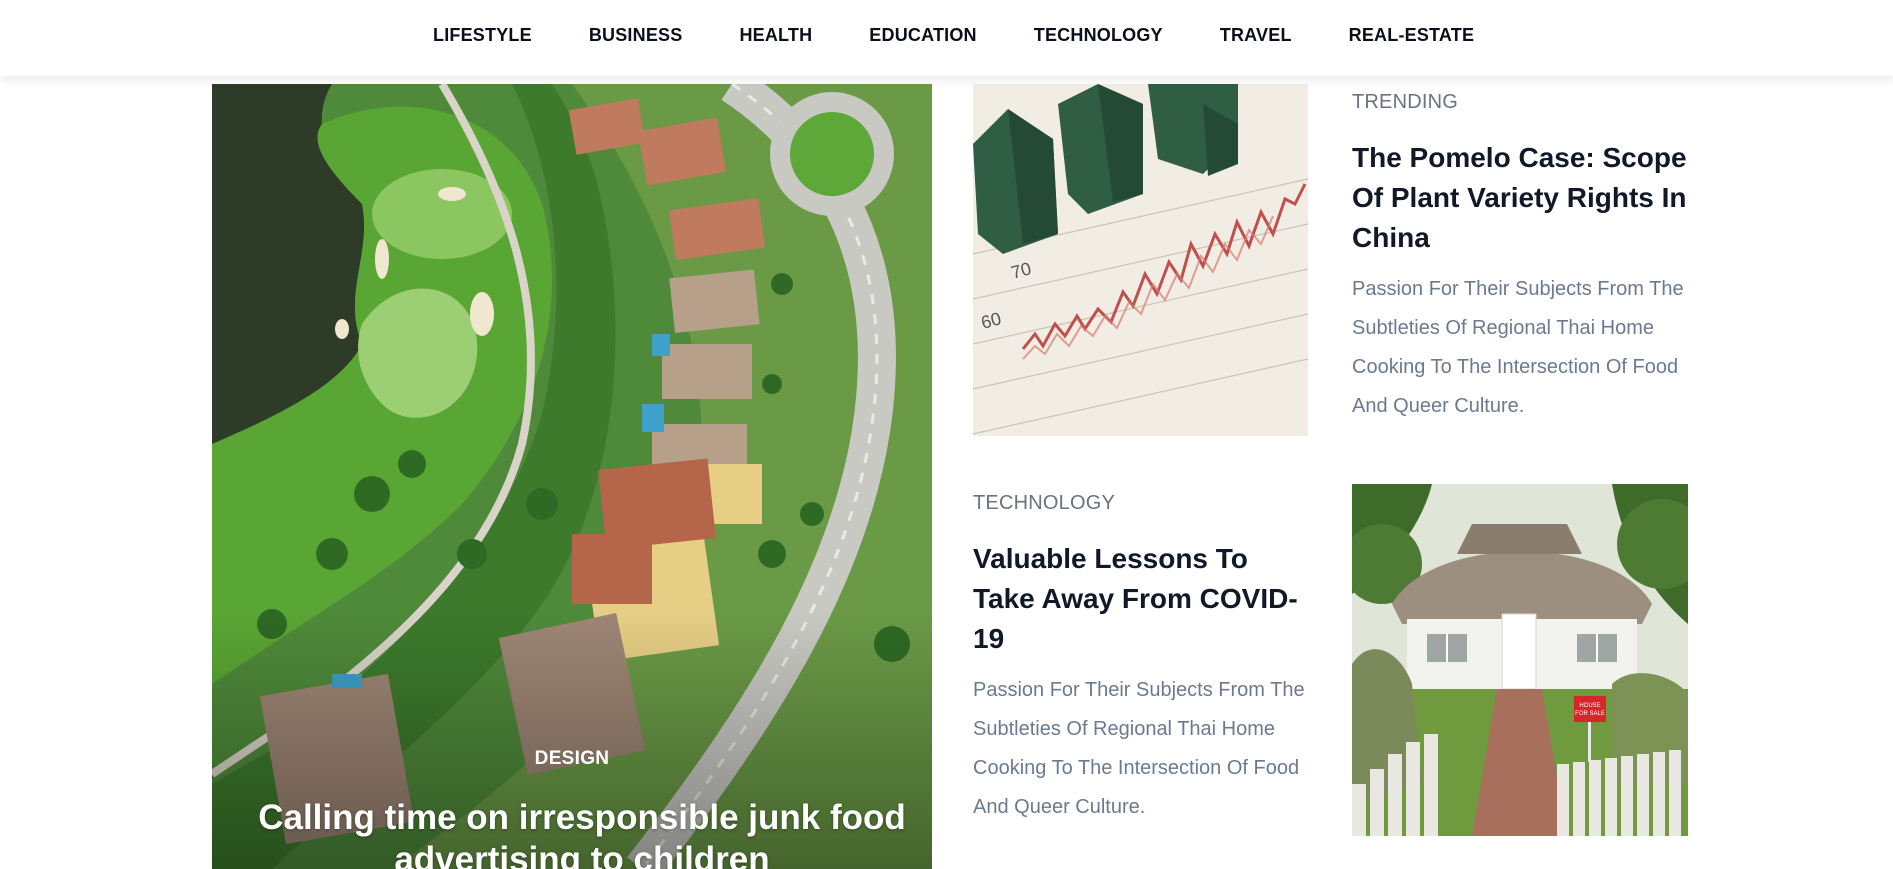 This screenshot has height=869, width=1893. Describe the element at coordinates (636, 35) in the screenshot. I see `nav-item-business: BUSINESS` at that location.